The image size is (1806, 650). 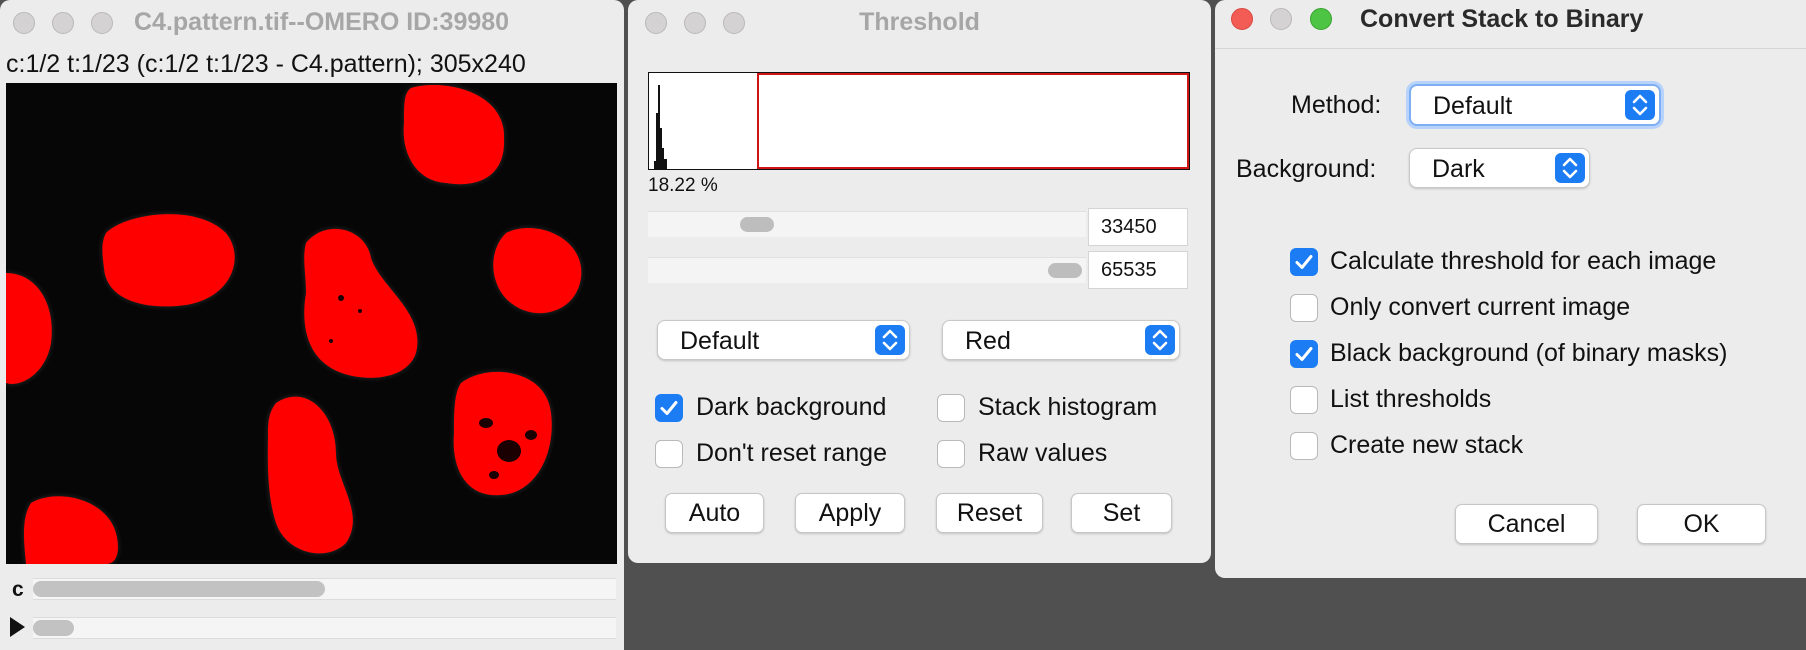 I want to click on list-thresholds-checkbox, so click(x=1304, y=400).